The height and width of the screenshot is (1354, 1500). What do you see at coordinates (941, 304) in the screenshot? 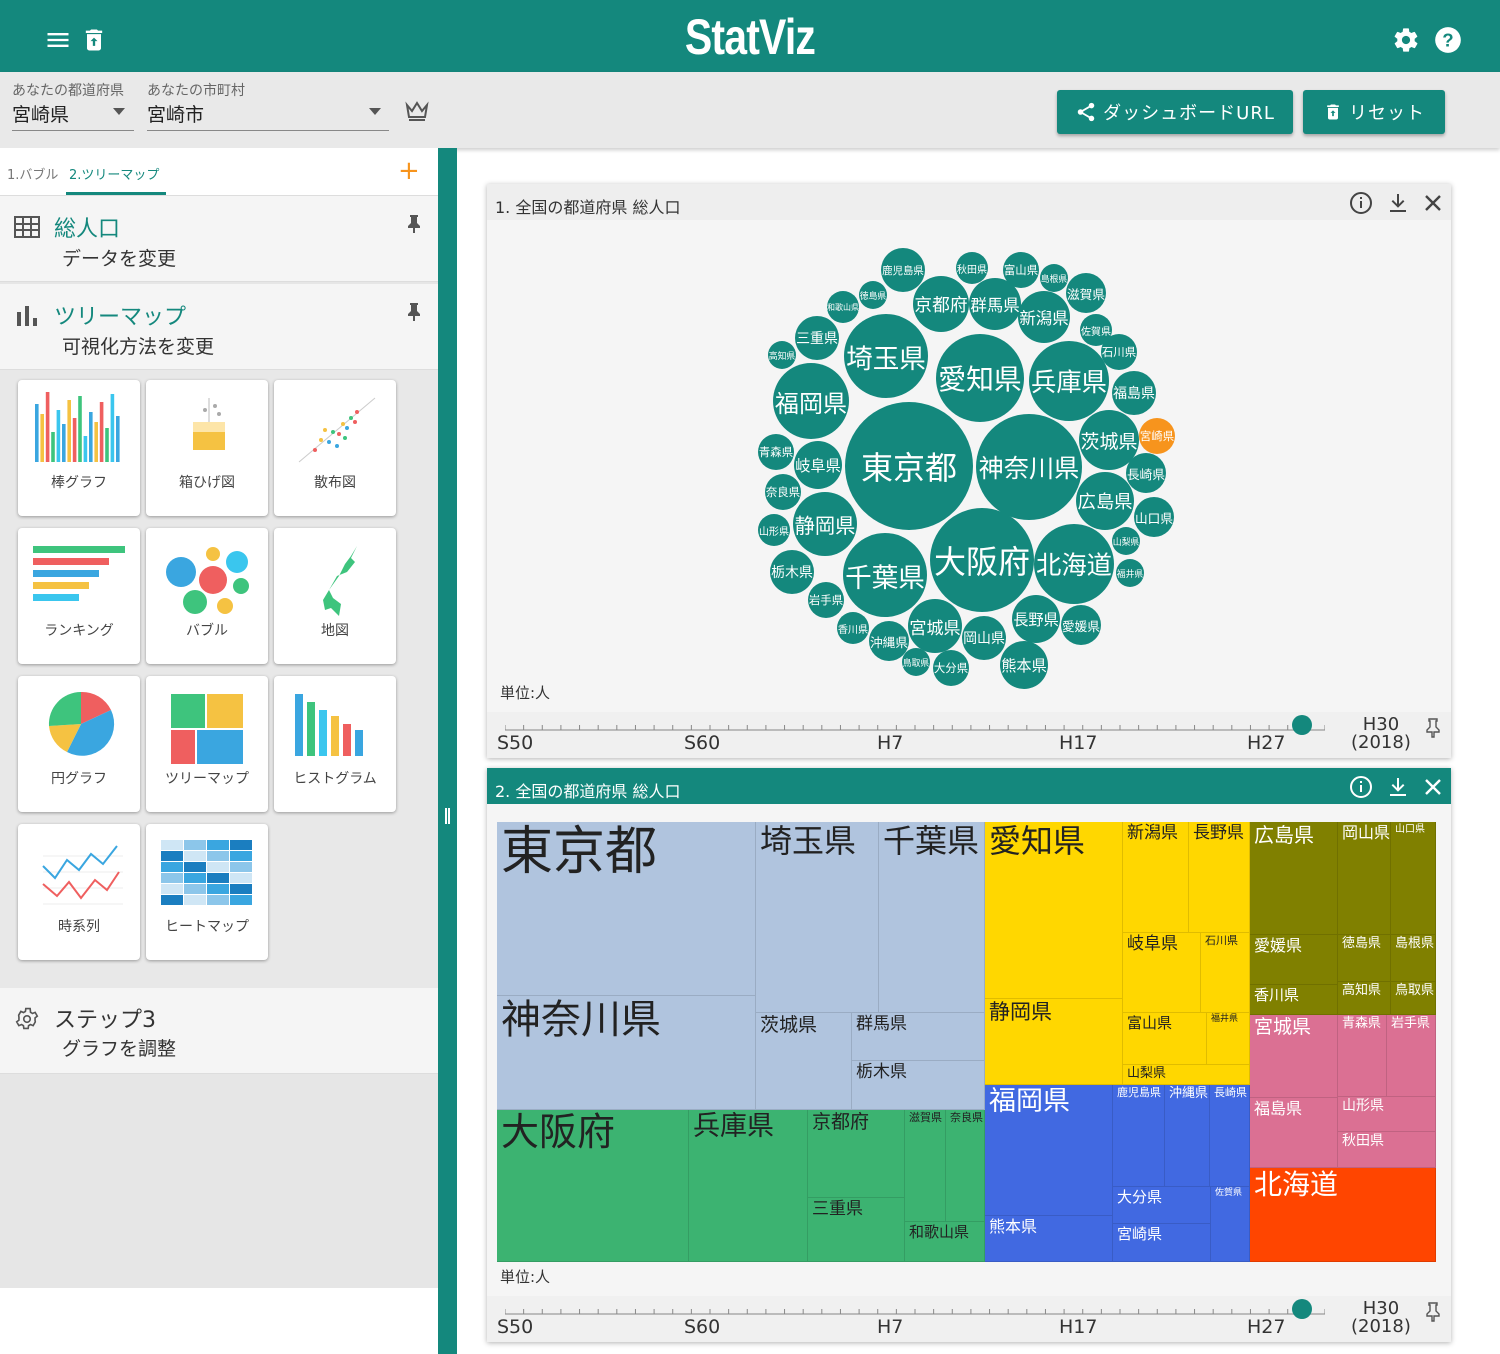
I see `bubble: 京都府` at bounding box center [941, 304].